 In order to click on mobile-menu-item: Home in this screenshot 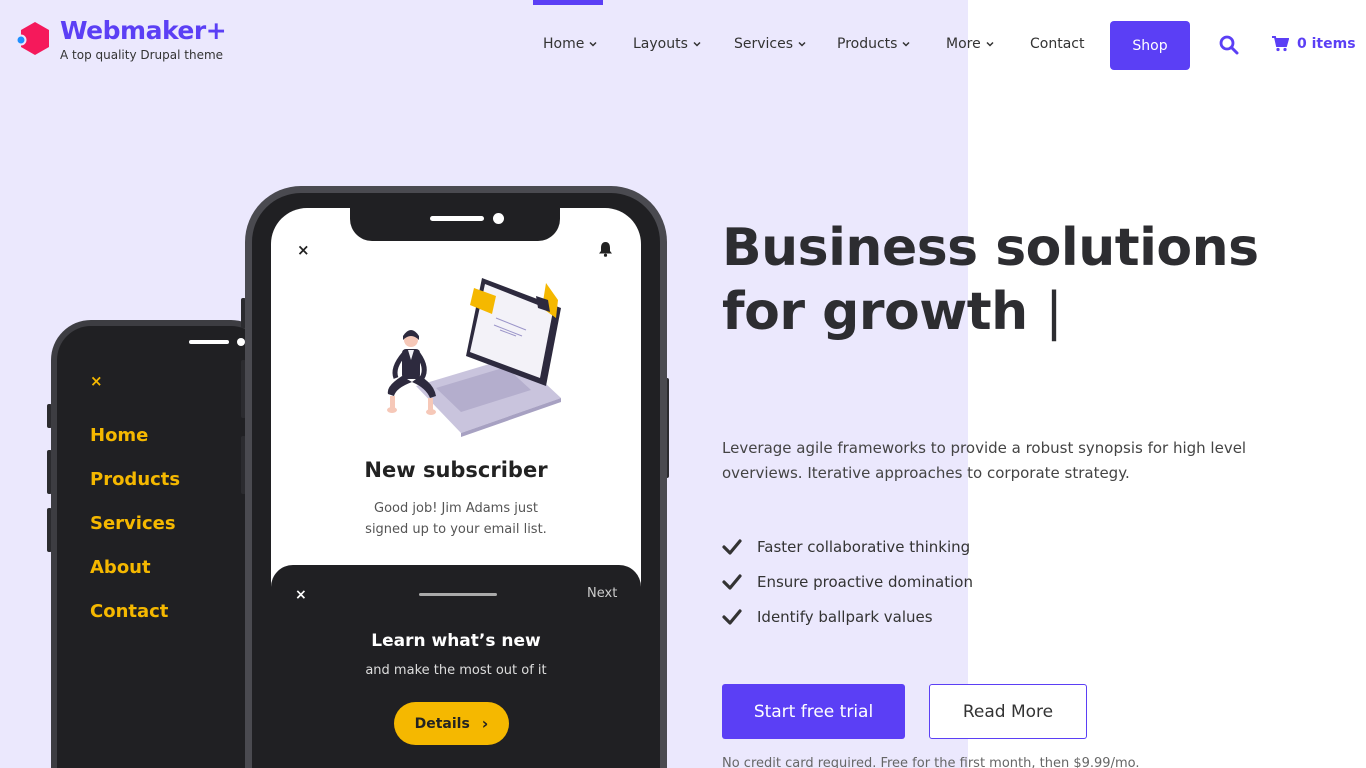, I will do `click(119, 435)`.